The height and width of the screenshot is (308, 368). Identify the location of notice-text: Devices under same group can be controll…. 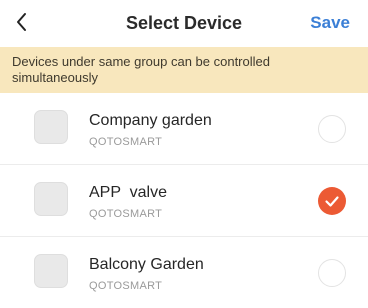
(141, 69).